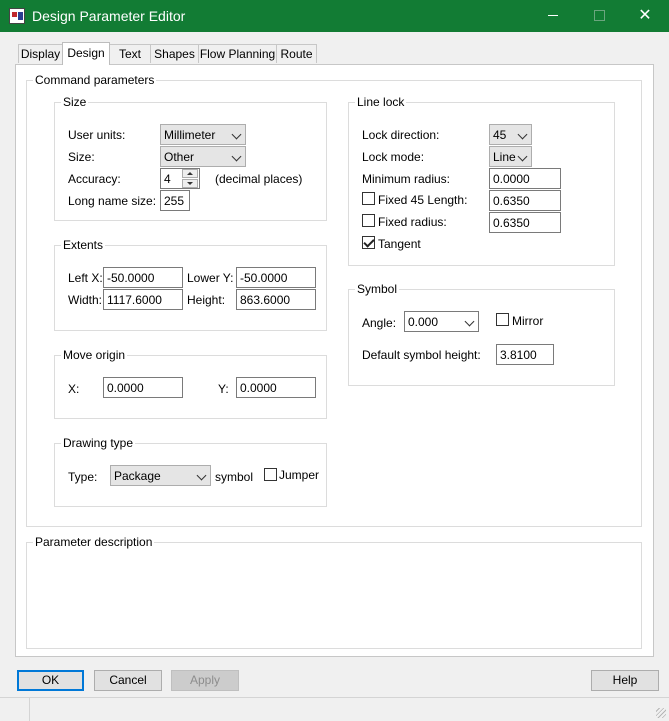 The image size is (669, 721). Describe the element at coordinates (137, 476) in the screenshot. I see `drawing-type-value: Package` at that location.